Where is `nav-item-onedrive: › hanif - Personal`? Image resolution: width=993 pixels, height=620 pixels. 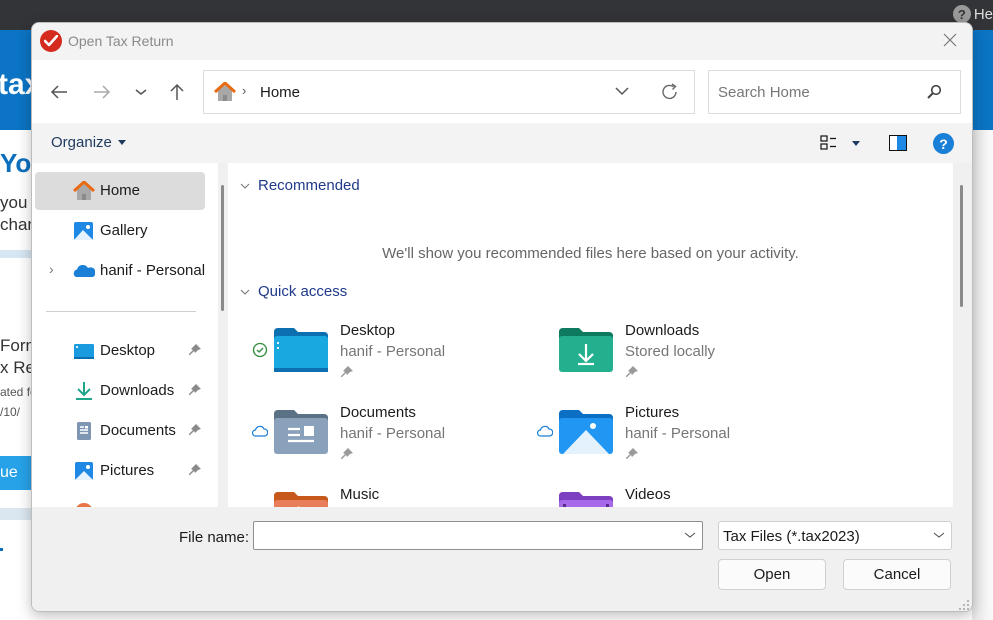
nav-item-onedrive: › hanif - Personal is located at coordinates (120, 271).